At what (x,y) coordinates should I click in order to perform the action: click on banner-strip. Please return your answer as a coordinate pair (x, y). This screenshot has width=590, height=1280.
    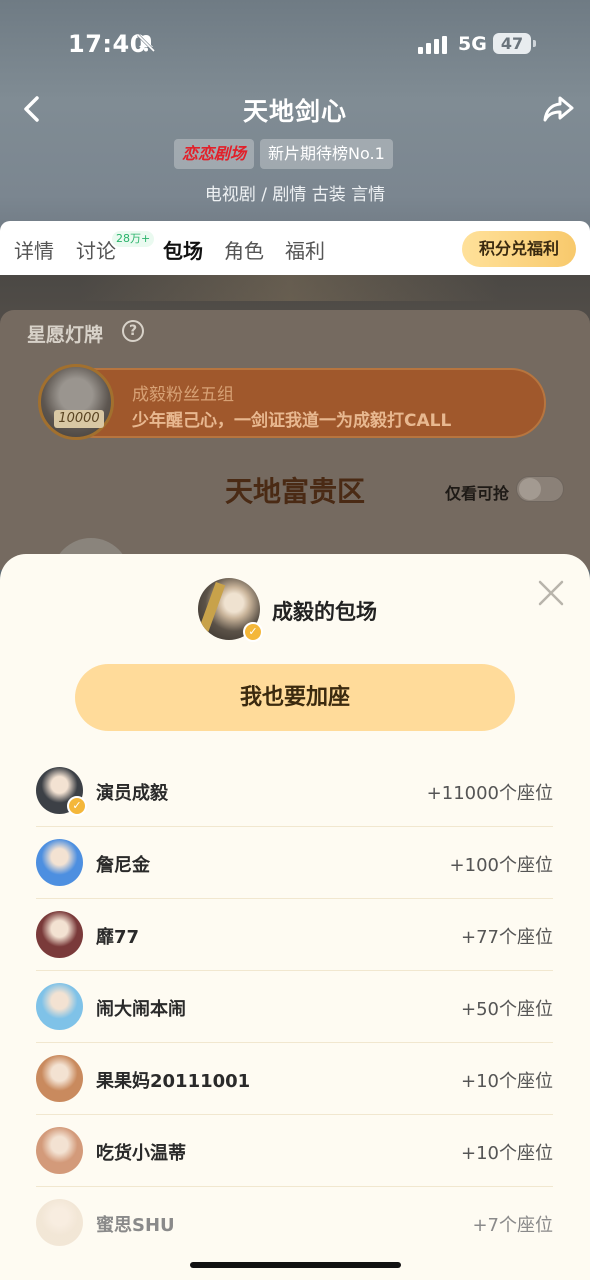
    Looking at the image, I should click on (290, 288).